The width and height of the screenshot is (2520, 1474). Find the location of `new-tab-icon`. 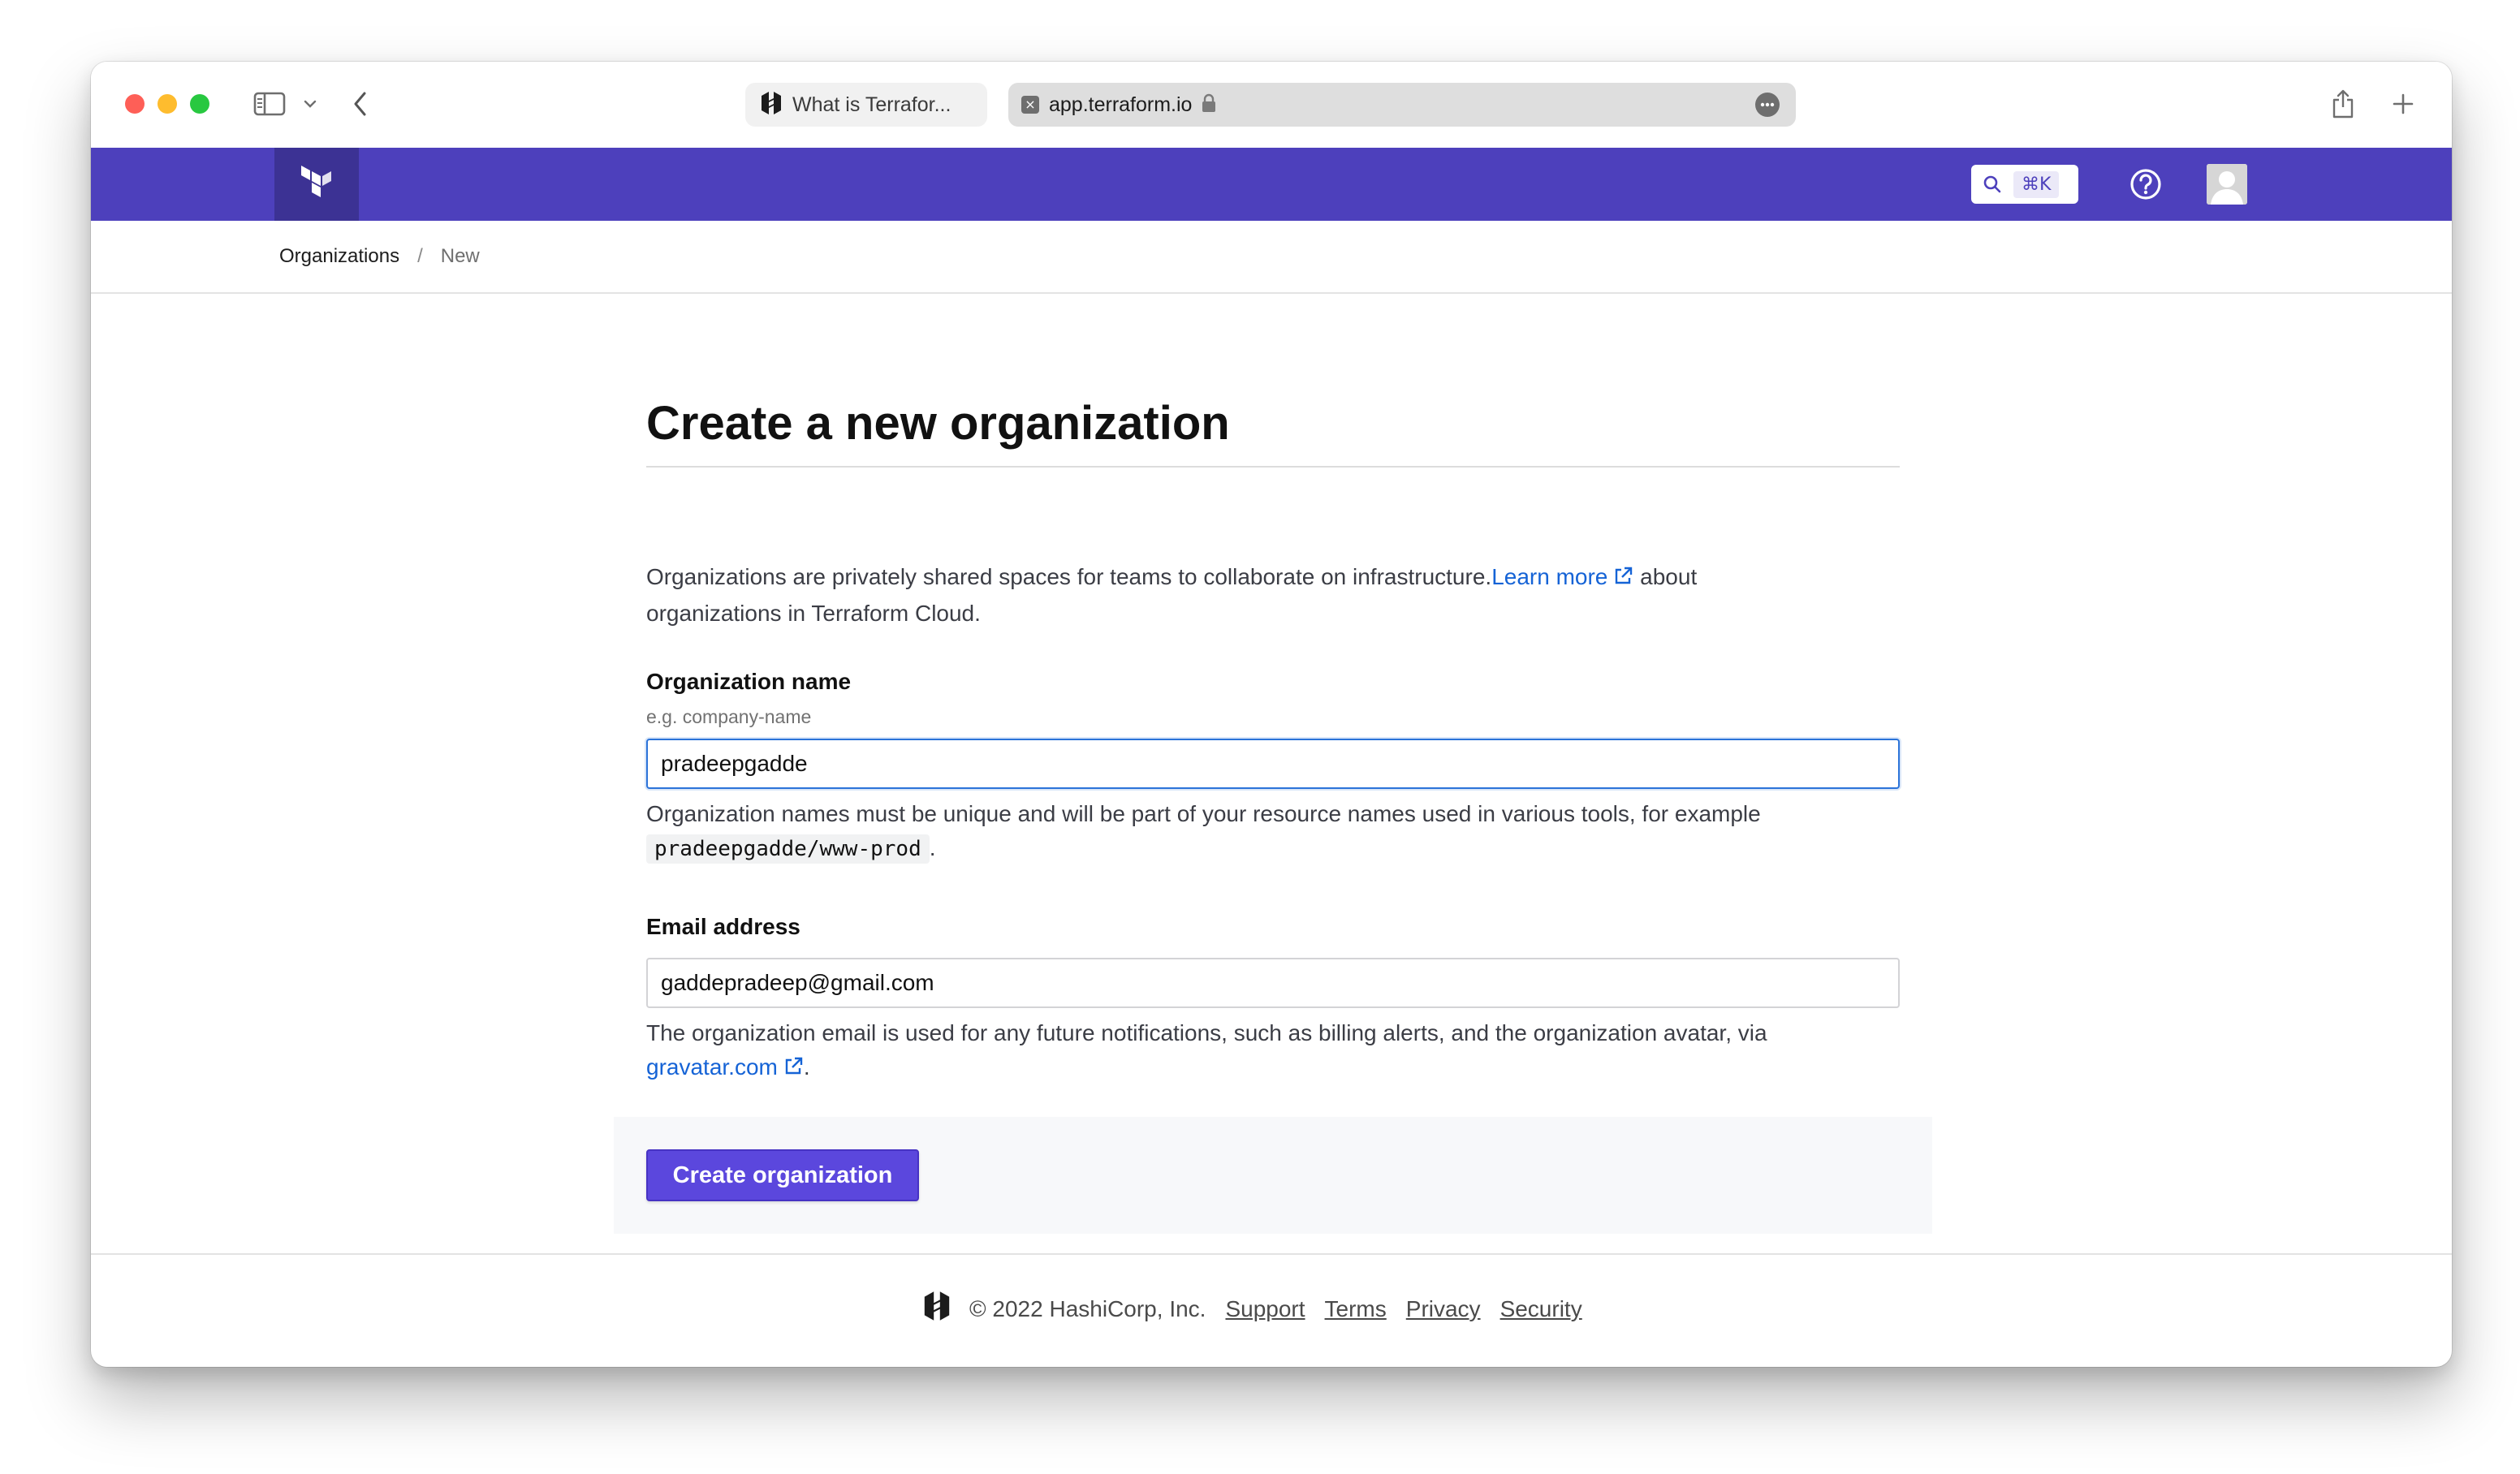

new-tab-icon is located at coordinates (2403, 103).